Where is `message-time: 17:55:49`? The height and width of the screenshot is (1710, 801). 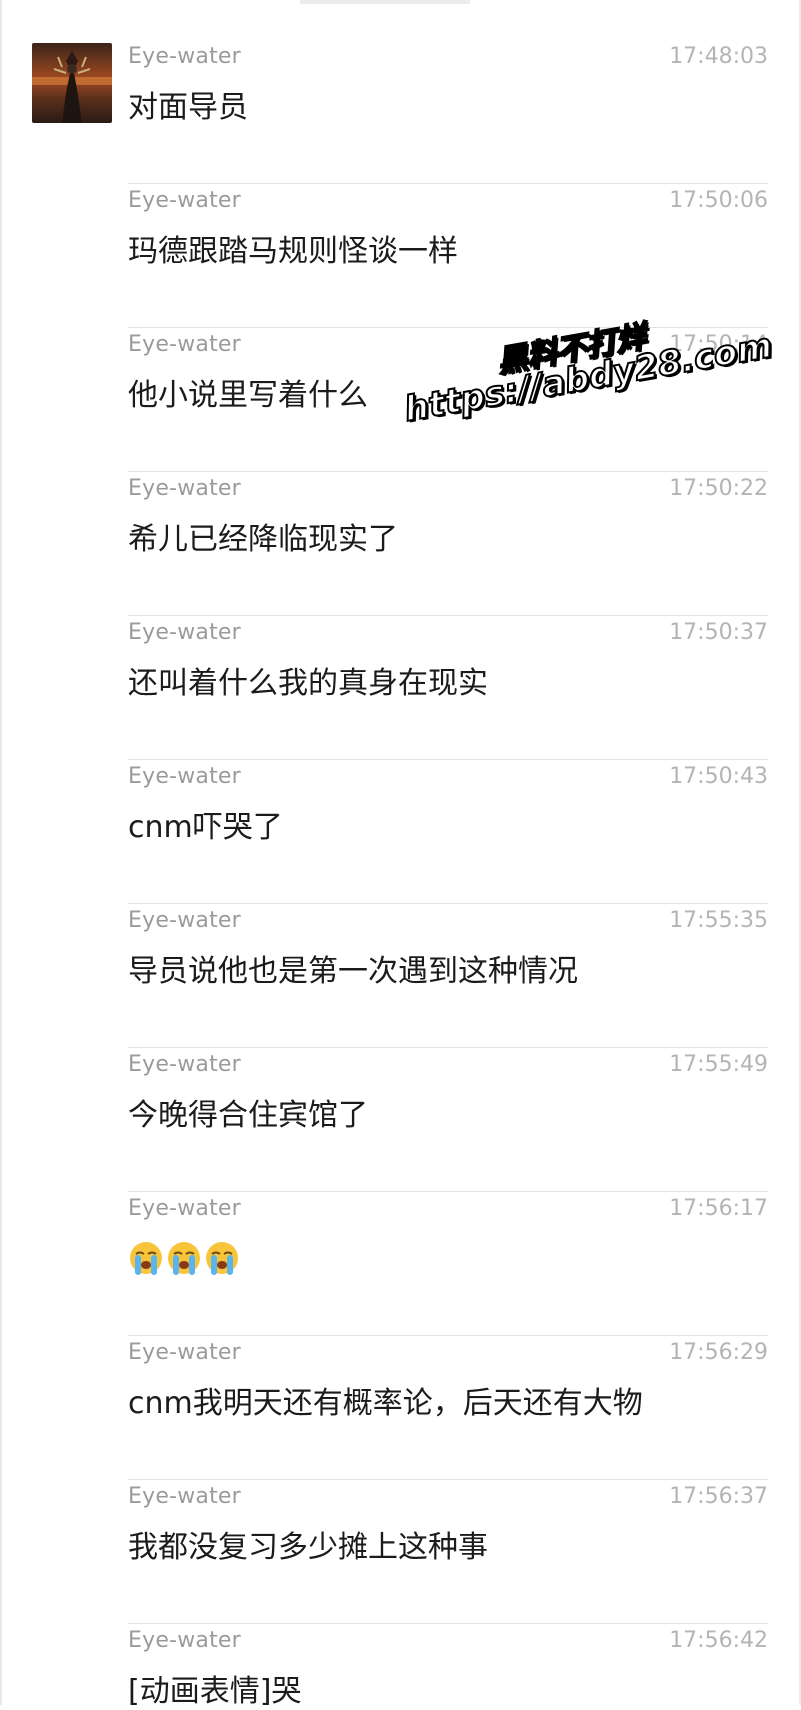
message-time: 17:55:49 is located at coordinates (718, 1064).